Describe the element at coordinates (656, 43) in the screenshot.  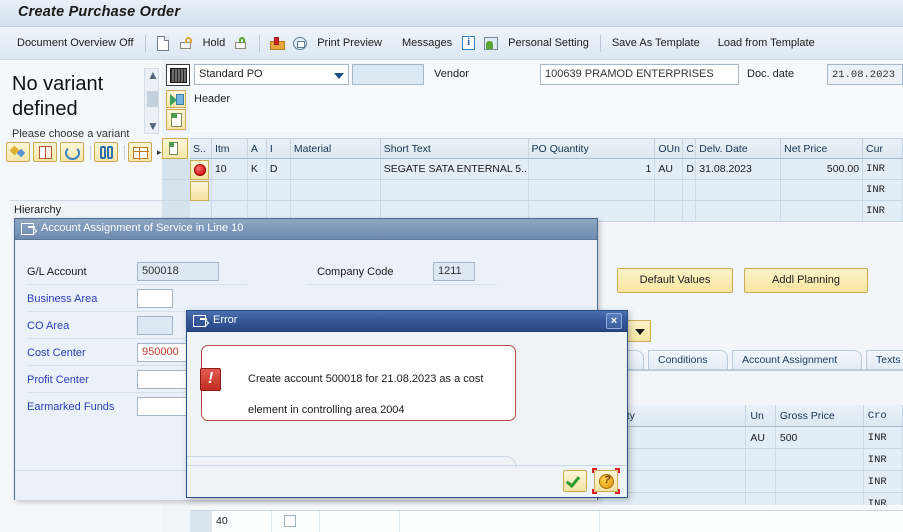
I see `save-as-template-button: Save As Template` at that location.